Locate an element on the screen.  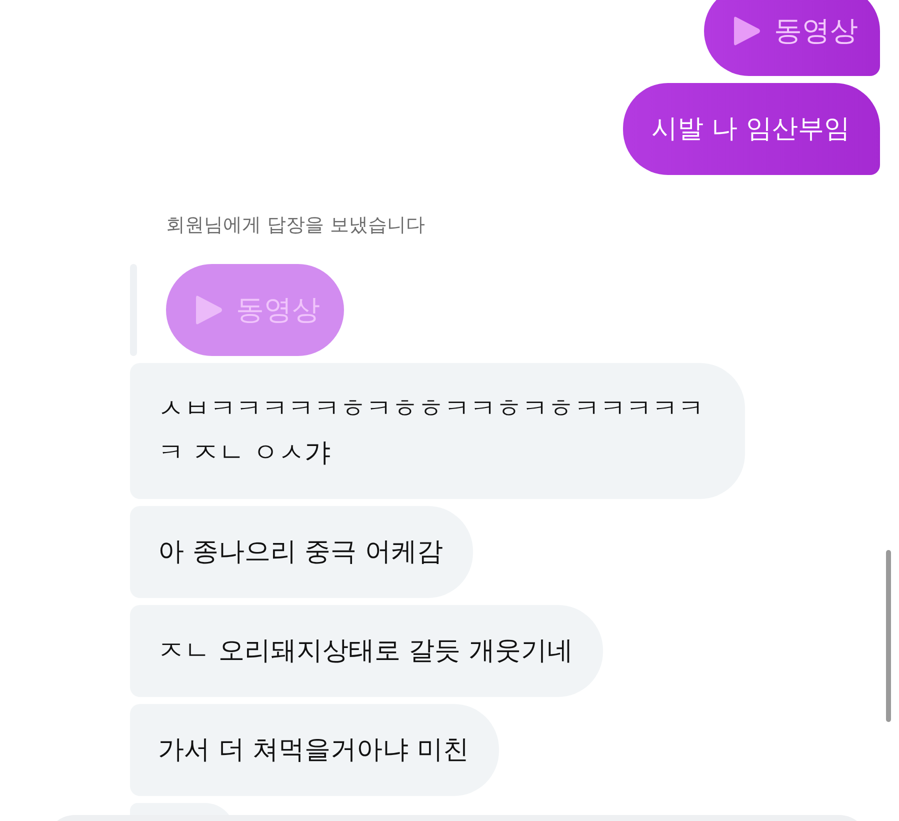
message-bubble: ㅅㅂㅋㅋㅋㅋㅋㅎㅋㅎㅎㅋㅋㅎㅋㅎㅋㅋㅋㅋㅋㅋ ㅈㄴ ㅇㅅ갸 is located at coordinates (437, 430).